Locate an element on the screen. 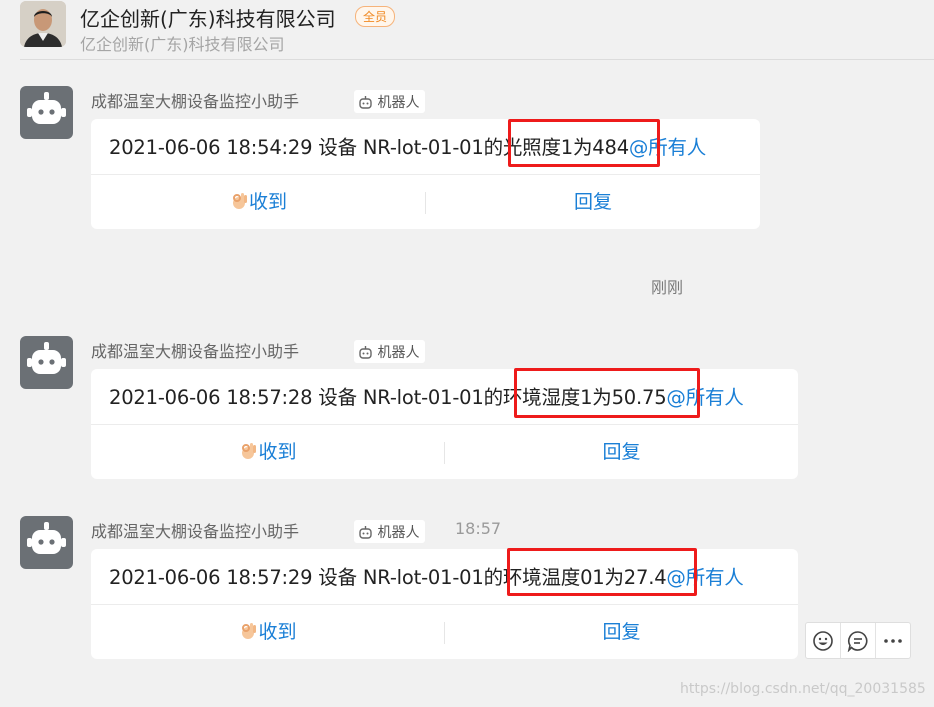 The image size is (934, 707). message-hover-toolbar is located at coordinates (858, 640).